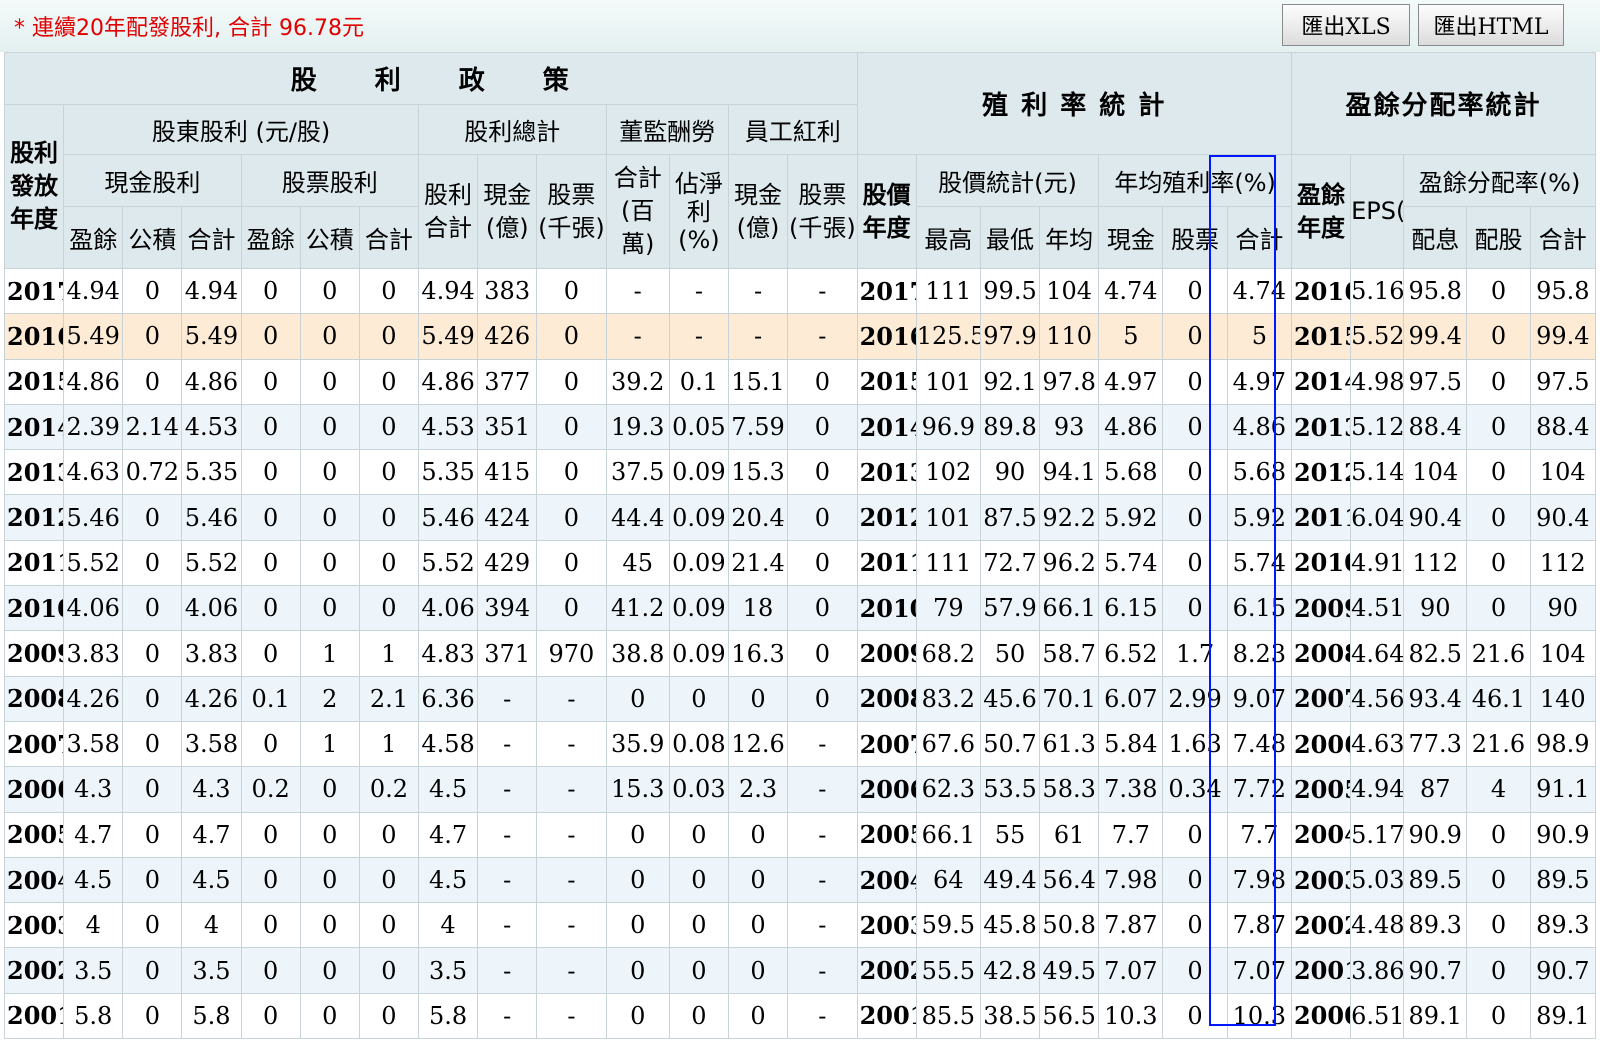  I want to click on table-cell: 2017, so click(886, 291).